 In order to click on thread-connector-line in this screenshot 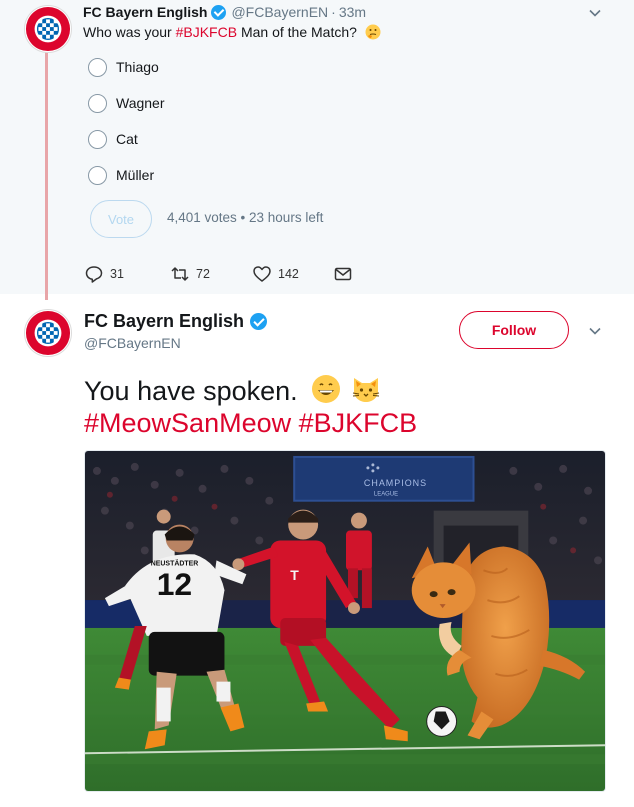, I will do `click(46, 176)`.